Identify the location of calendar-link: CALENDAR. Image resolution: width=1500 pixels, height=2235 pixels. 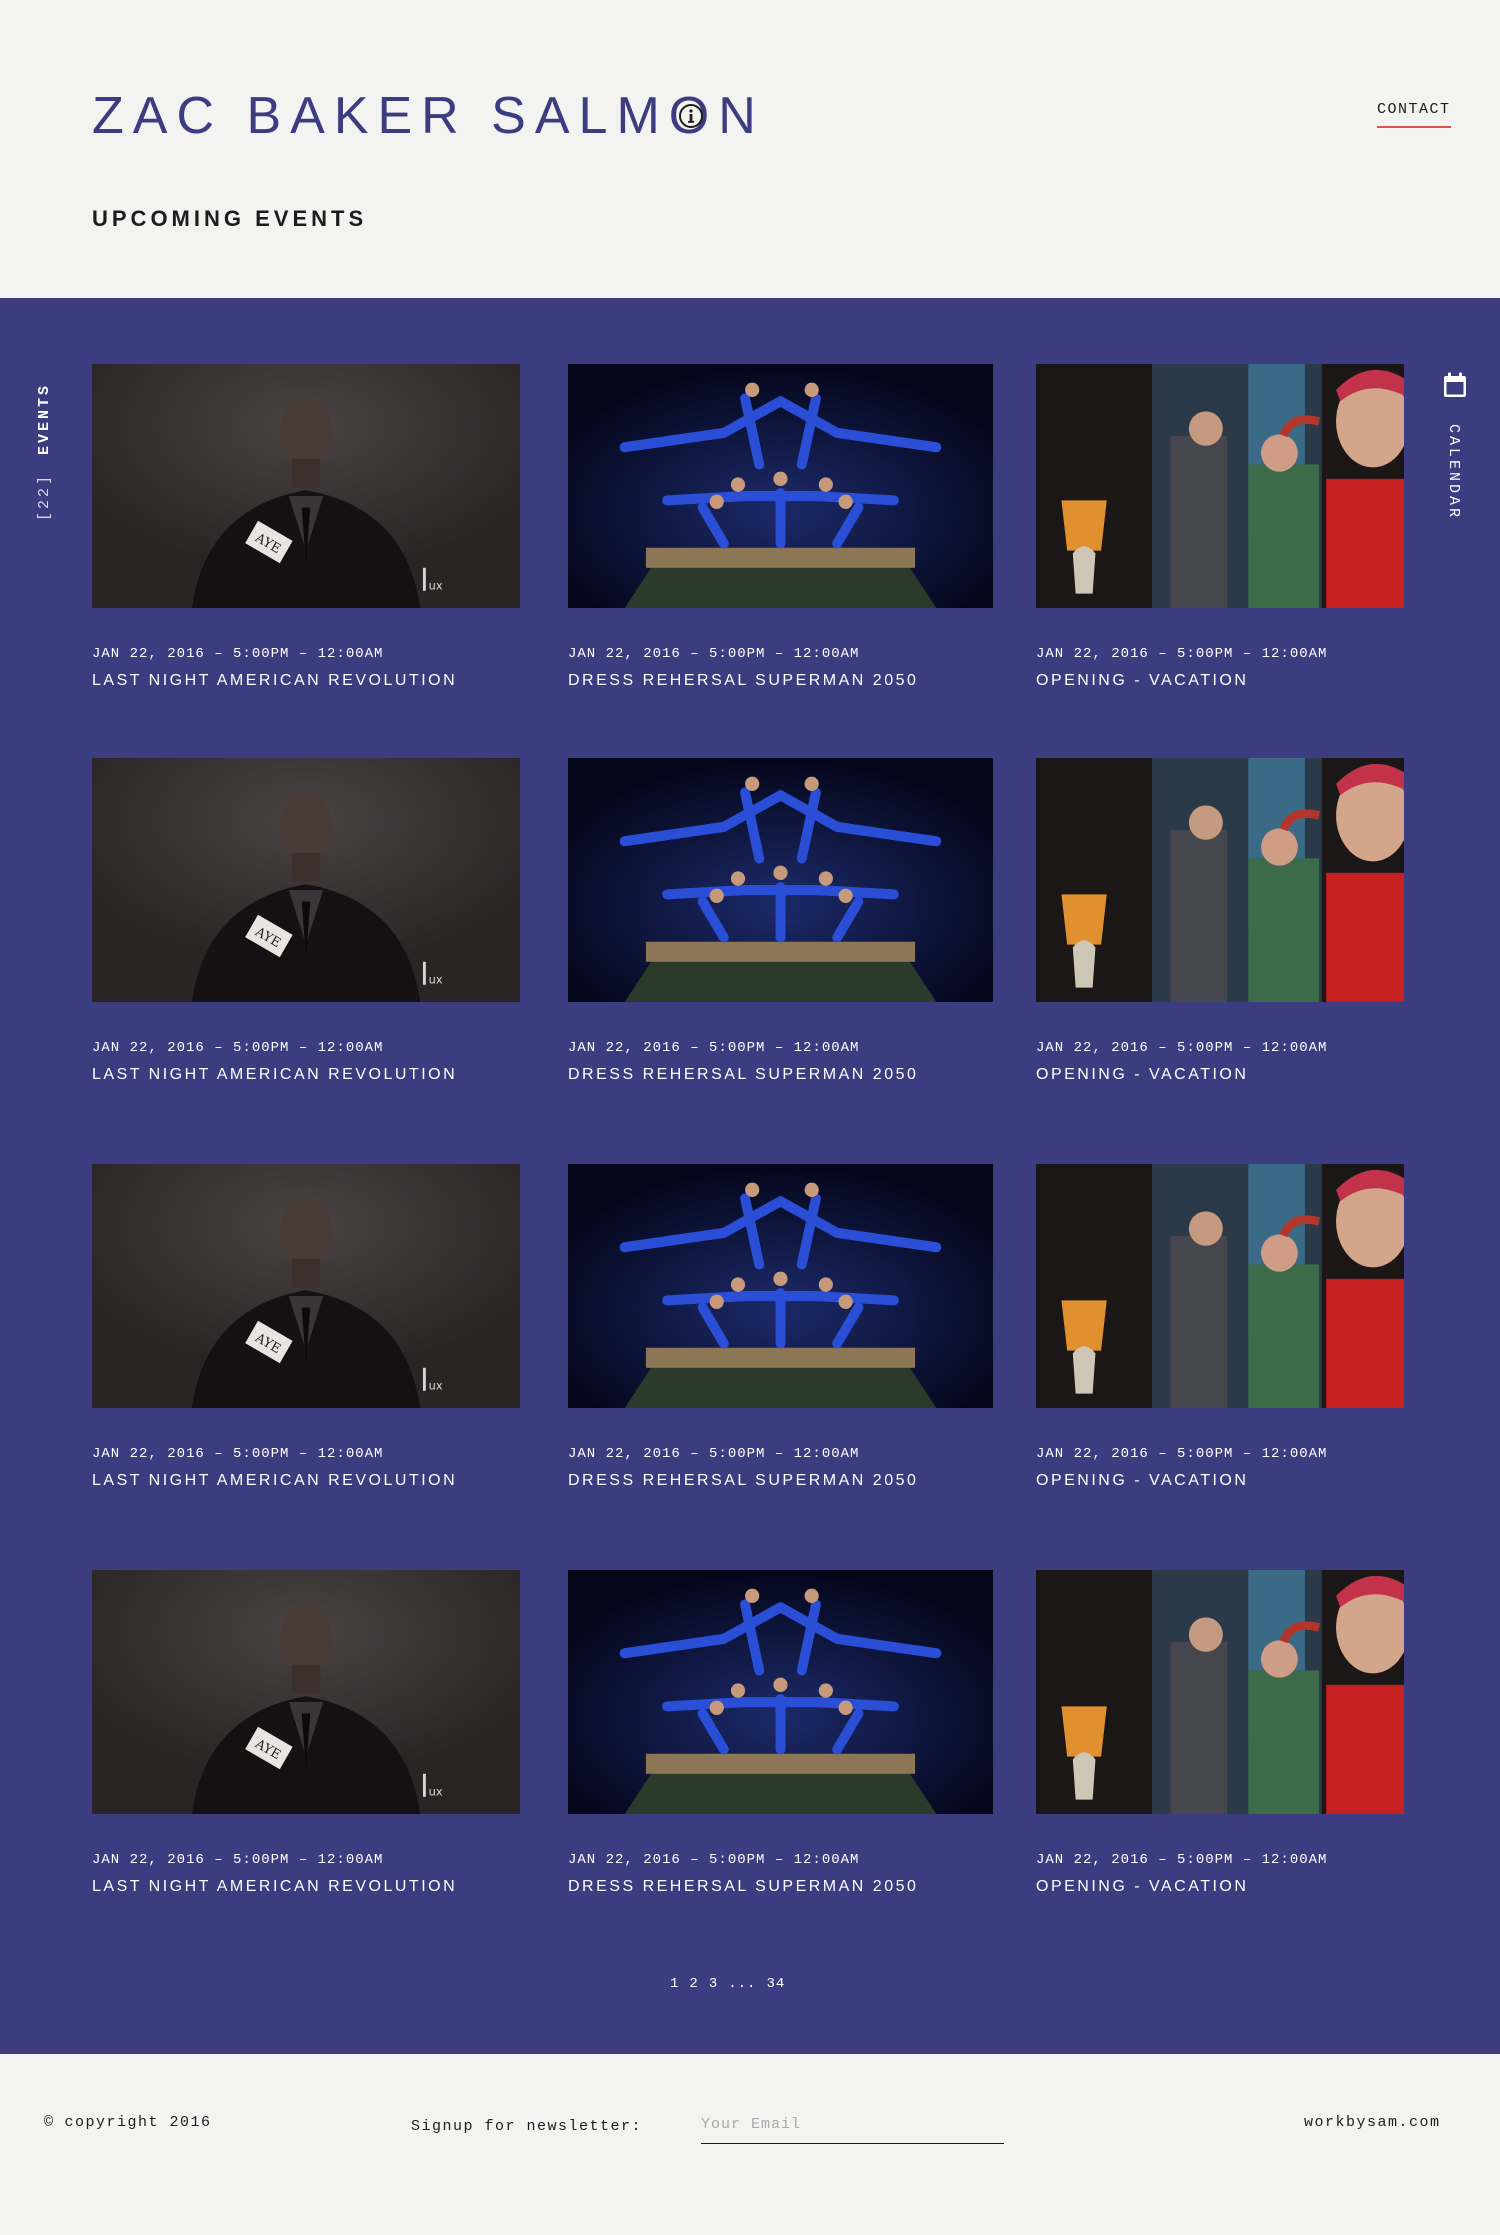
(1455, 457).